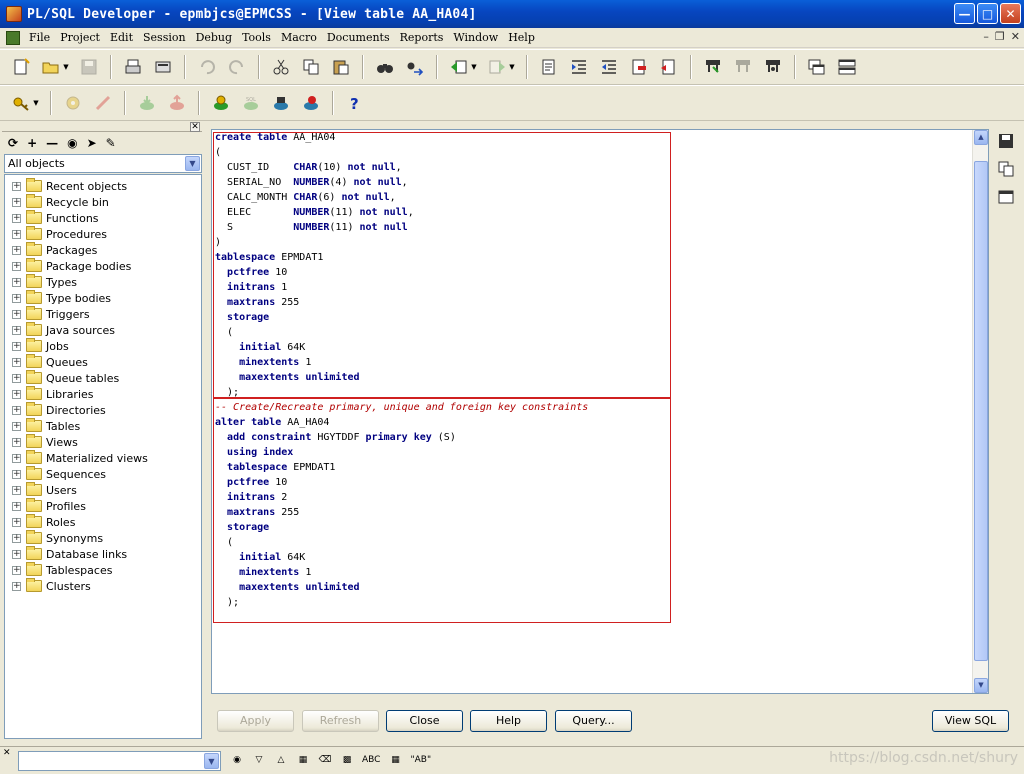 This screenshot has width=1024, height=774. Describe the element at coordinates (358, 37) in the screenshot. I see `menu-documents: Documents` at that location.